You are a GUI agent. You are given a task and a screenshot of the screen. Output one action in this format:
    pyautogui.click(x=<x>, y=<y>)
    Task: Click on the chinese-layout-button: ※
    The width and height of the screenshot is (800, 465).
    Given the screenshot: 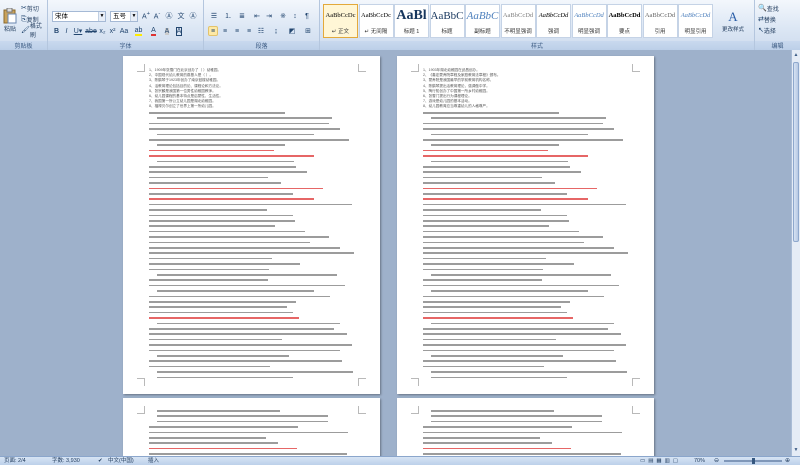 What is the action you would take?
    pyautogui.click(x=283, y=16)
    